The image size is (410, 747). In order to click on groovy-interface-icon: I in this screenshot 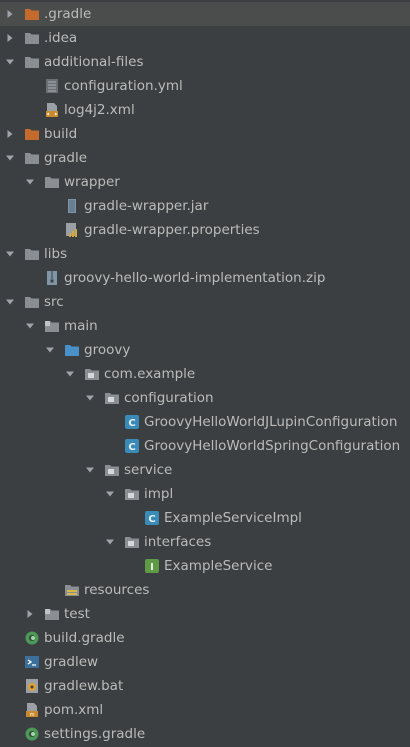, I will do `click(152, 566)`.